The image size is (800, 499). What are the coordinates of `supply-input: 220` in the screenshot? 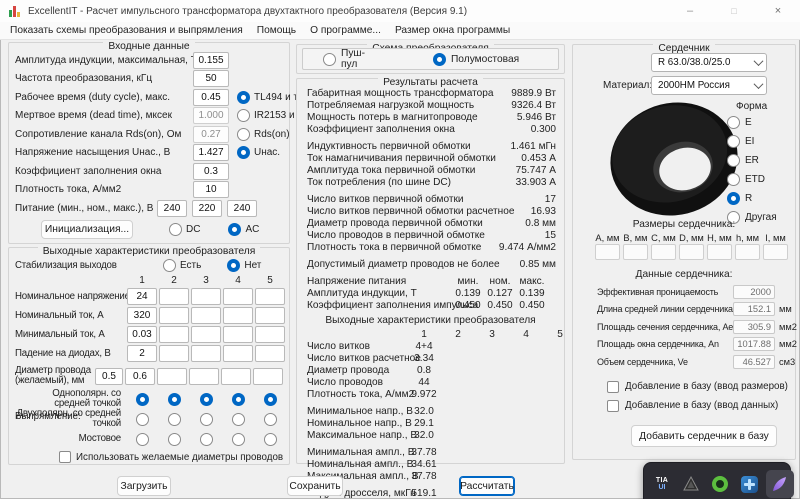 It's located at (207, 208).